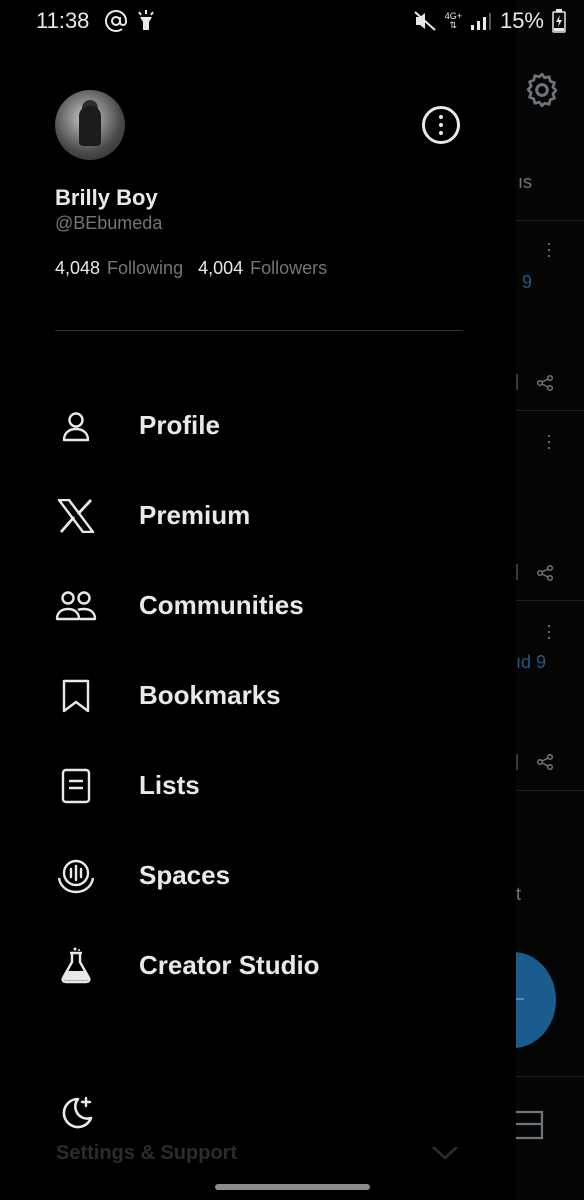 The width and height of the screenshot is (584, 1200). I want to click on avatar, so click(90, 125).